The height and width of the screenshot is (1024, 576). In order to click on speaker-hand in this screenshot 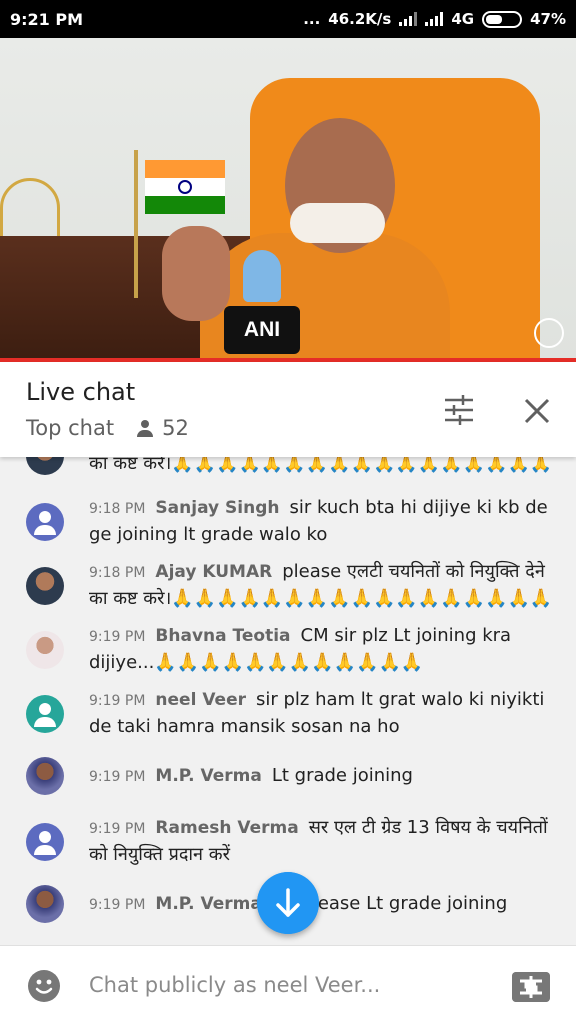, I will do `click(196, 273)`.